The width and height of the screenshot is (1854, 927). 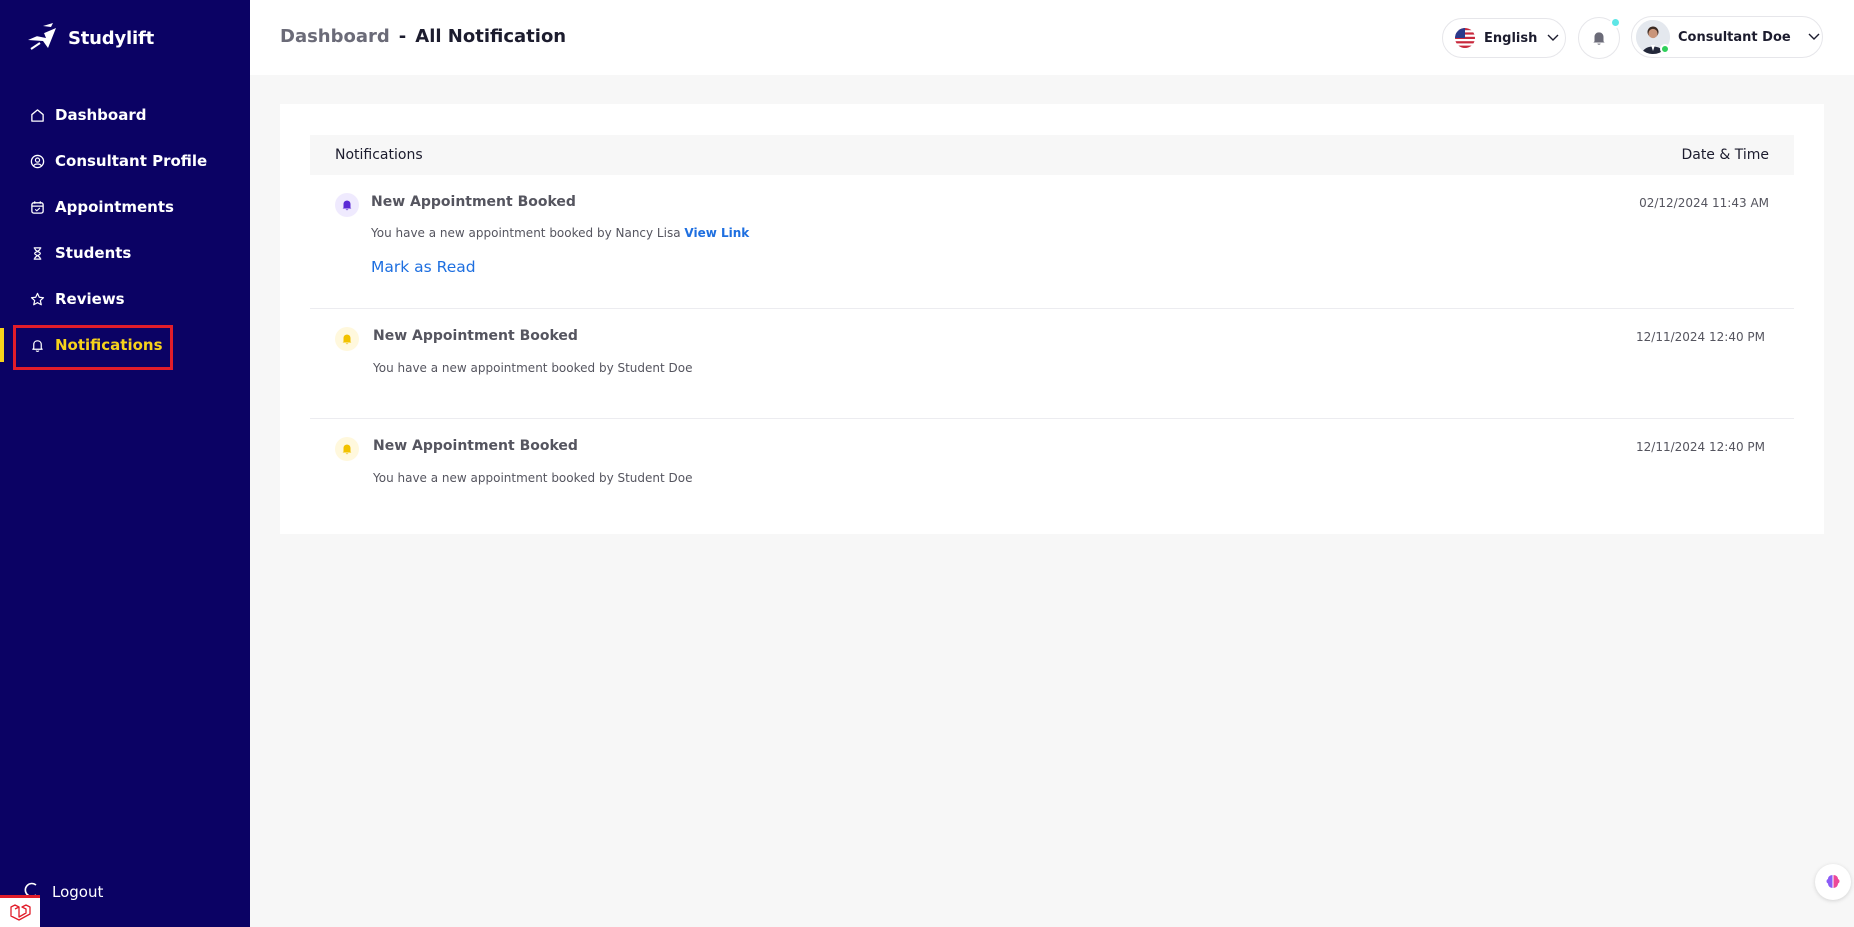 I want to click on language-selector: English, so click(x=1504, y=38).